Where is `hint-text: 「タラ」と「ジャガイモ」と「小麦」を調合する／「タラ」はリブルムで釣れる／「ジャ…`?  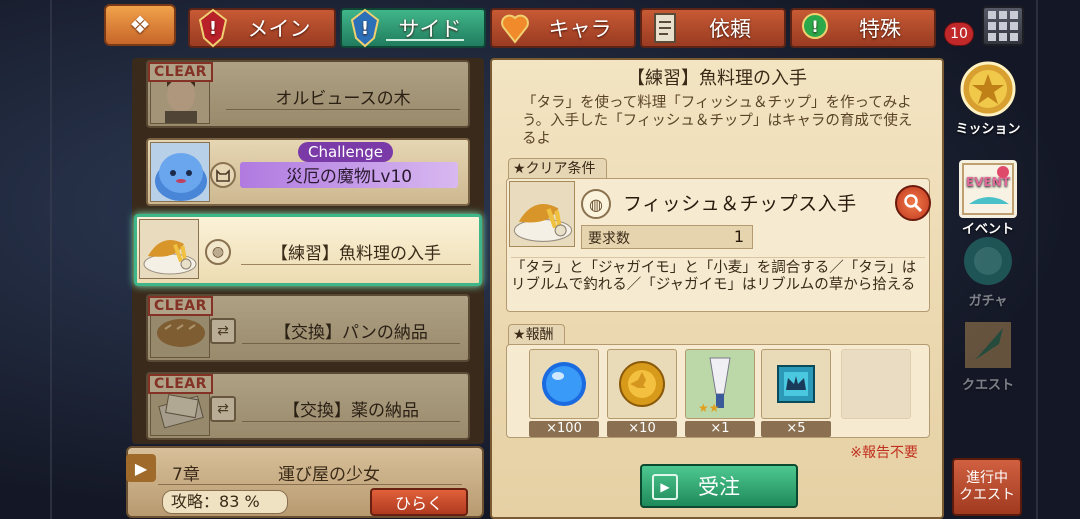
hint-text: 「タラ」と「ジャガイモ」と「小麦」を調合する／「タラ」はリブルムで釣れる／「ジャ… is located at coordinates (718, 275).